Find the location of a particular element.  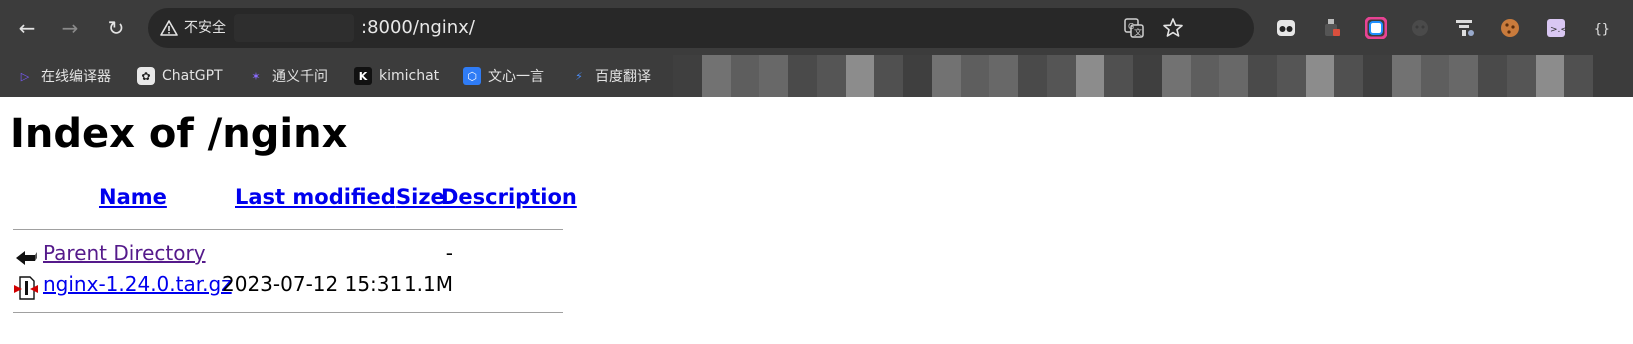

back-icon: ← is located at coordinates (27, 28).